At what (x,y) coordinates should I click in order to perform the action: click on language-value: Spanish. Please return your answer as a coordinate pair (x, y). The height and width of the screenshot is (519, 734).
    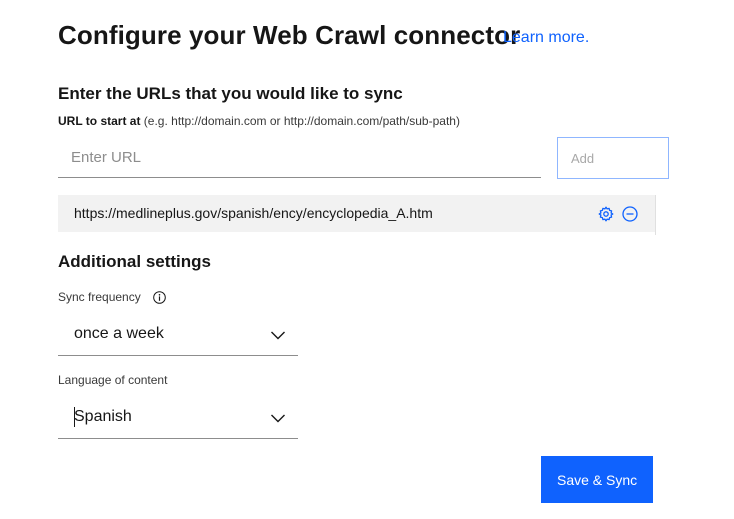
    Looking at the image, I should click on (103, 416).